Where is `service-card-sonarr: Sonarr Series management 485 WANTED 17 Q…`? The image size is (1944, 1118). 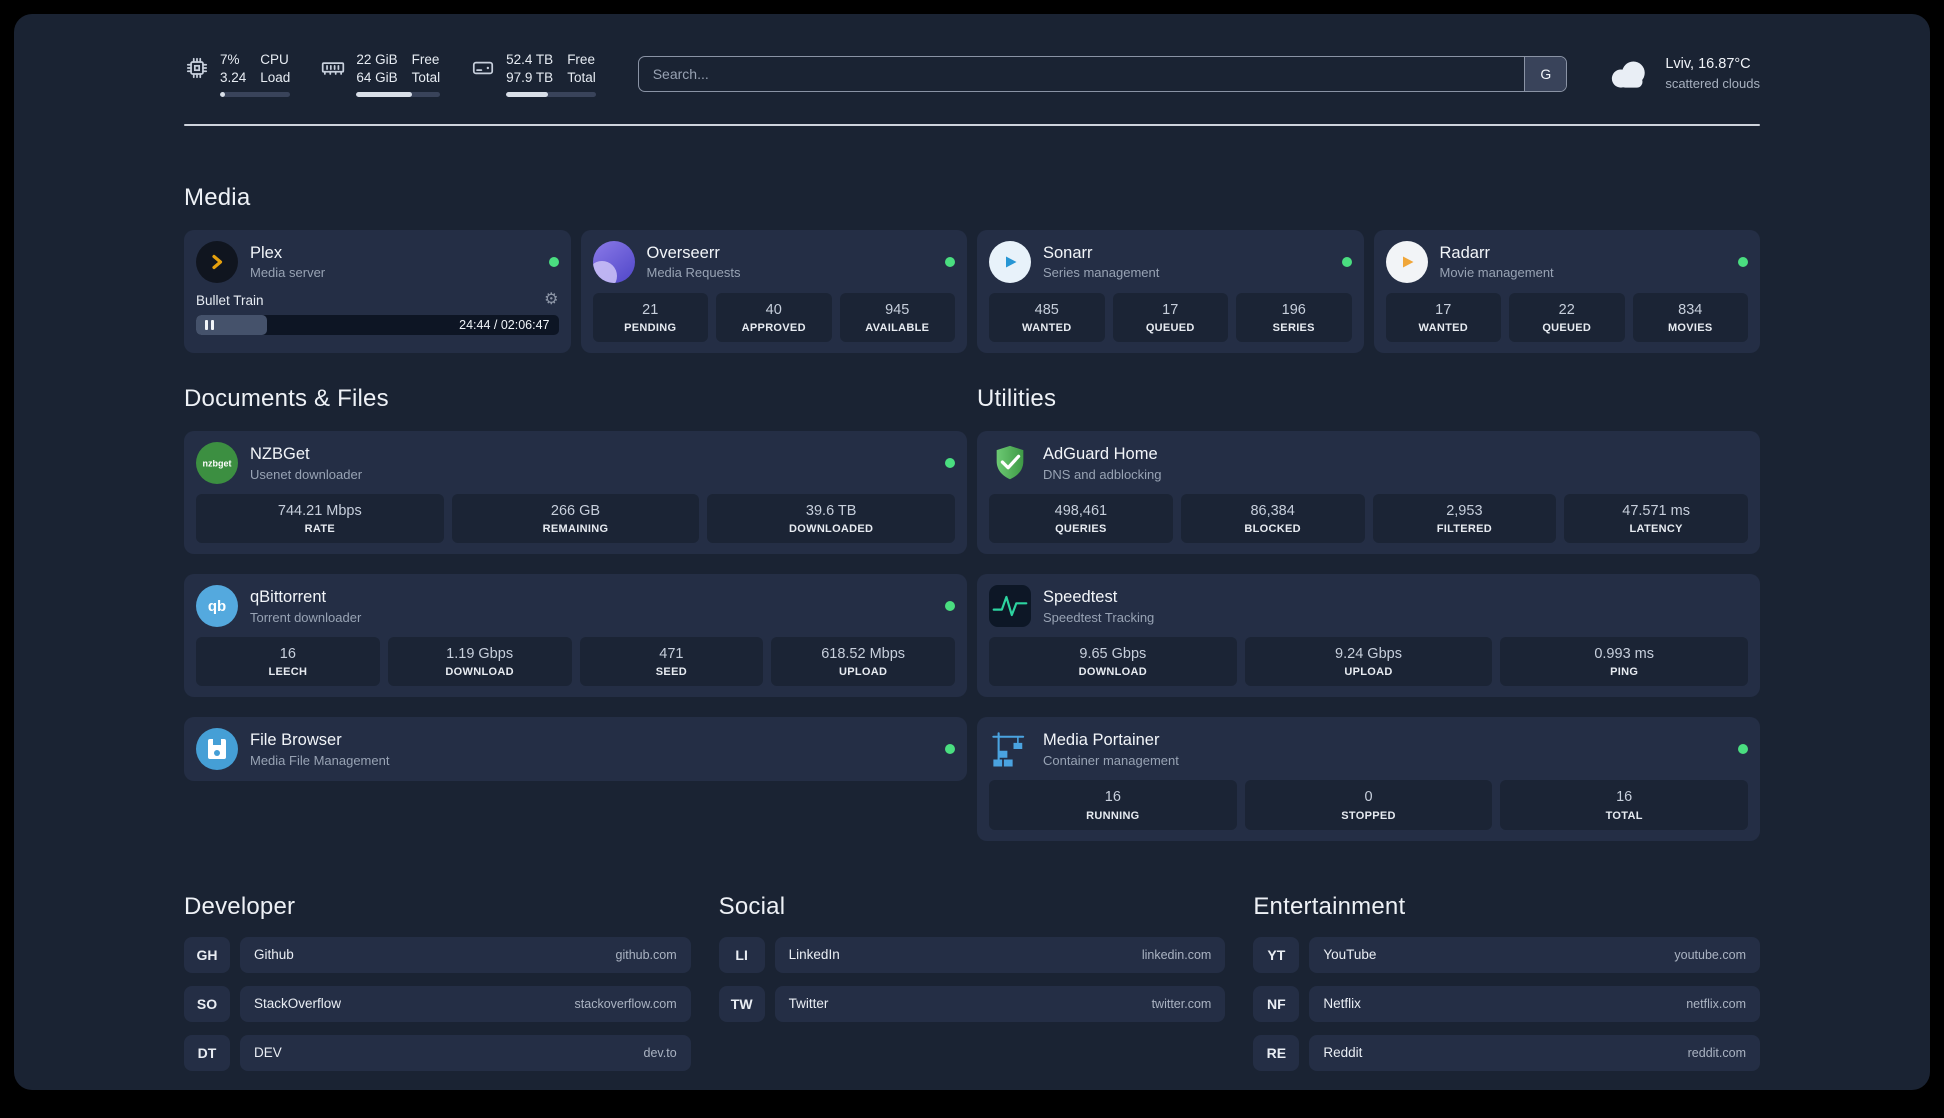 service-card-sonarr: Sonarr Series management 485 WANTED 17 Q… is located at coordinates (1170, 292).